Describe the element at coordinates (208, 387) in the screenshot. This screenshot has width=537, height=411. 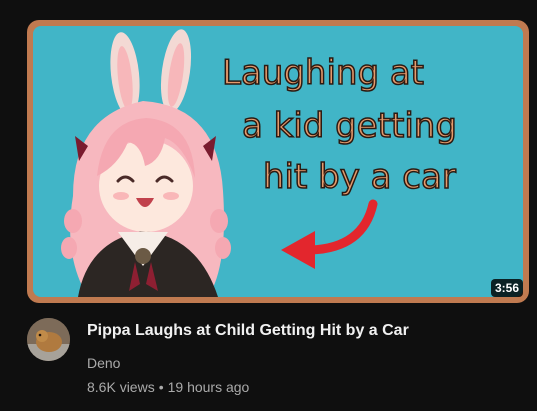
I see `upload-age: 19 hours ago` at that location.